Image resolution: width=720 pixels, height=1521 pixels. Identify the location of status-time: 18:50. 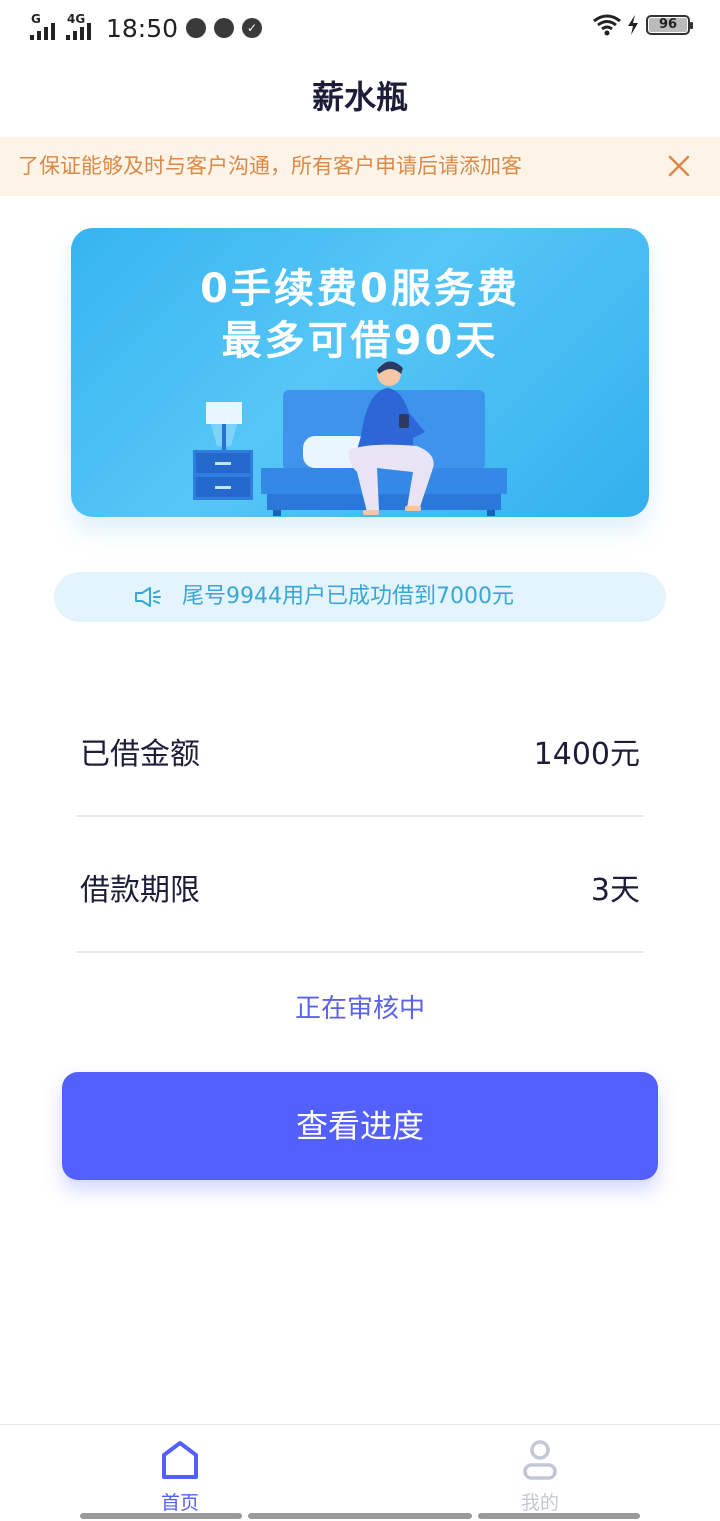
(142, 28).